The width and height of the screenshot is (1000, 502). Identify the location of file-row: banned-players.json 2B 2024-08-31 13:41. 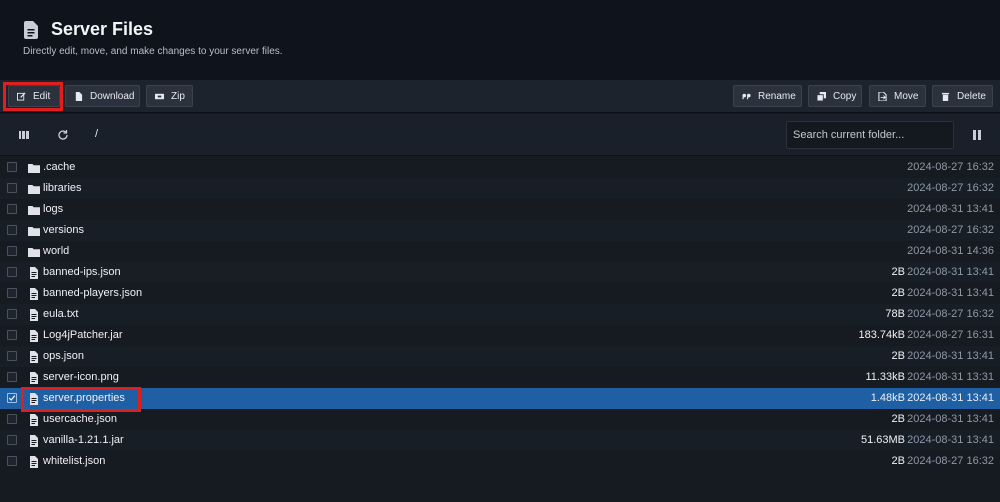
(500, 293).